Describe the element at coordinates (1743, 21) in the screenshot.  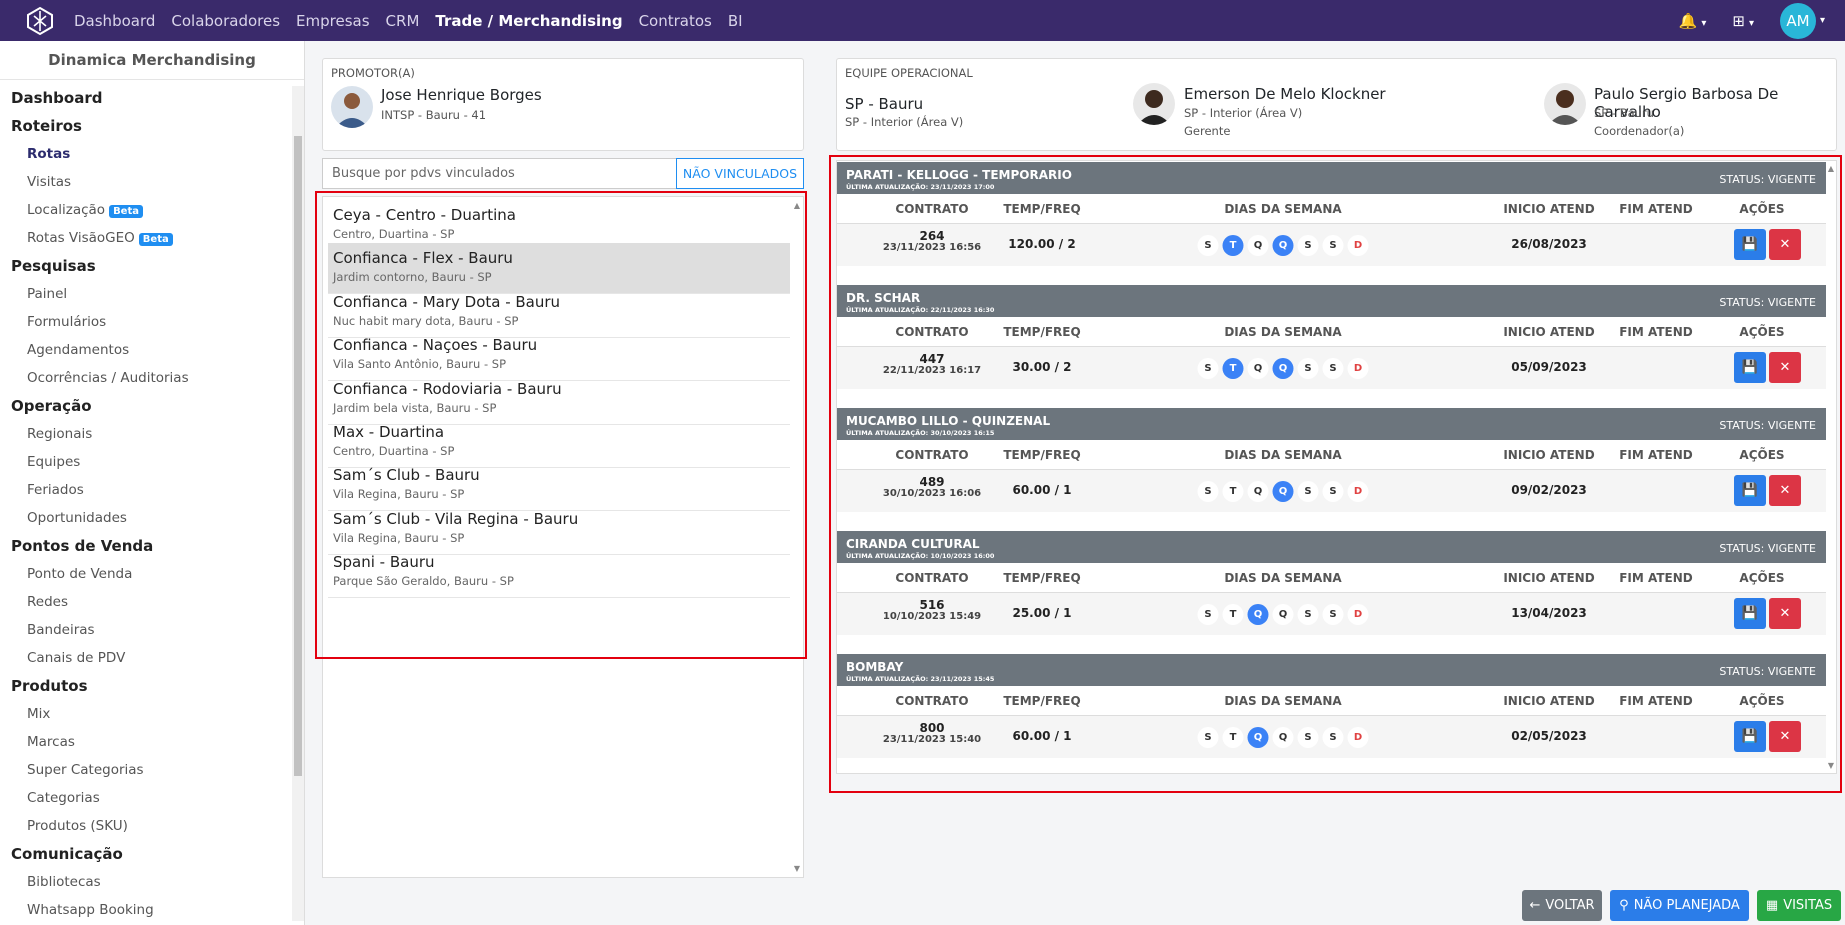
I see `sitemap-icon: ⊞ ▾` at that location.